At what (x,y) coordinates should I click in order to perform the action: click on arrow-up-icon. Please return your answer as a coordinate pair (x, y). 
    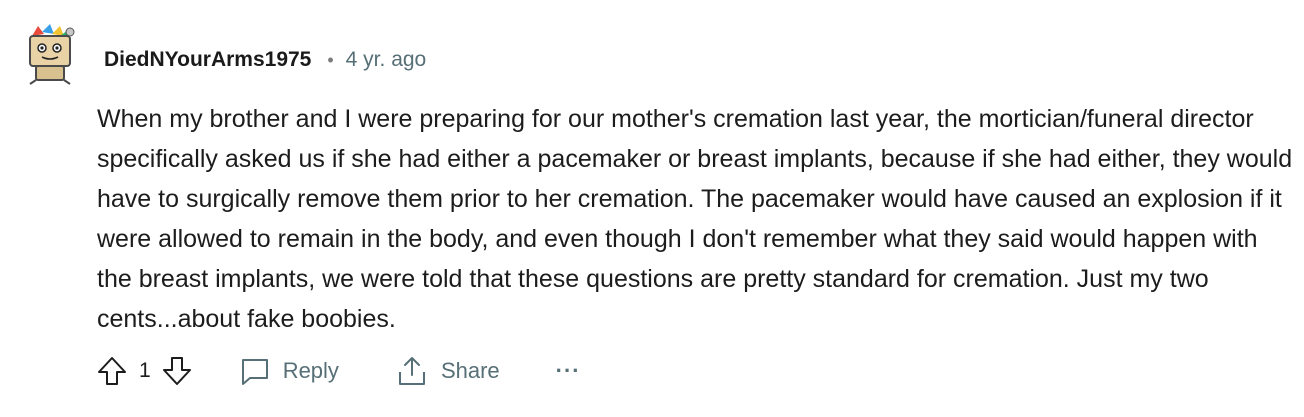
    Looking at the image, I should click on (112, 371).